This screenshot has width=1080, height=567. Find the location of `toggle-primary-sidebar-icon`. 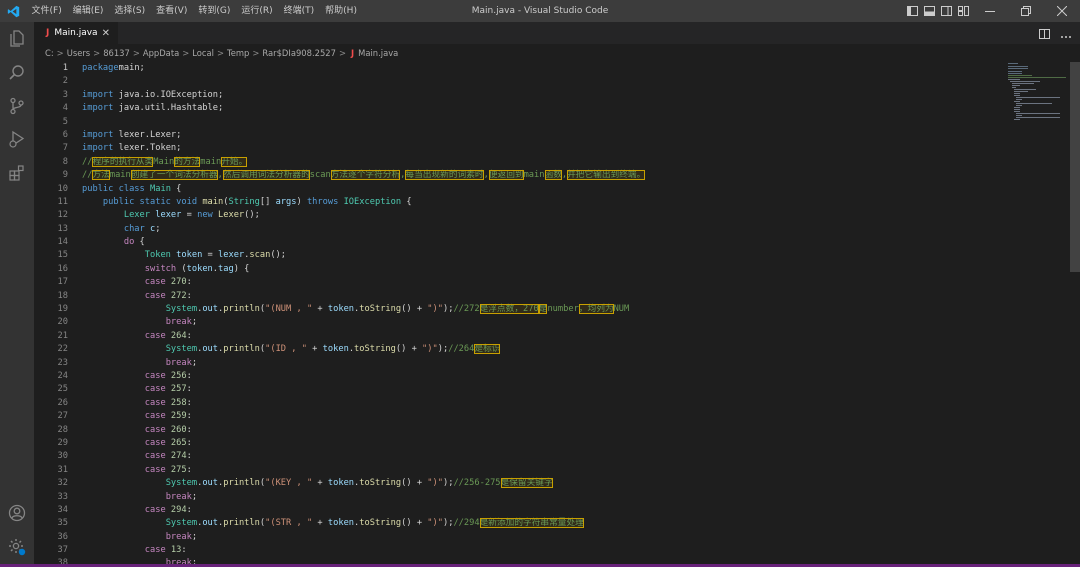

toggle-primary-sidebar-icon is located at coordinates (912, 11).